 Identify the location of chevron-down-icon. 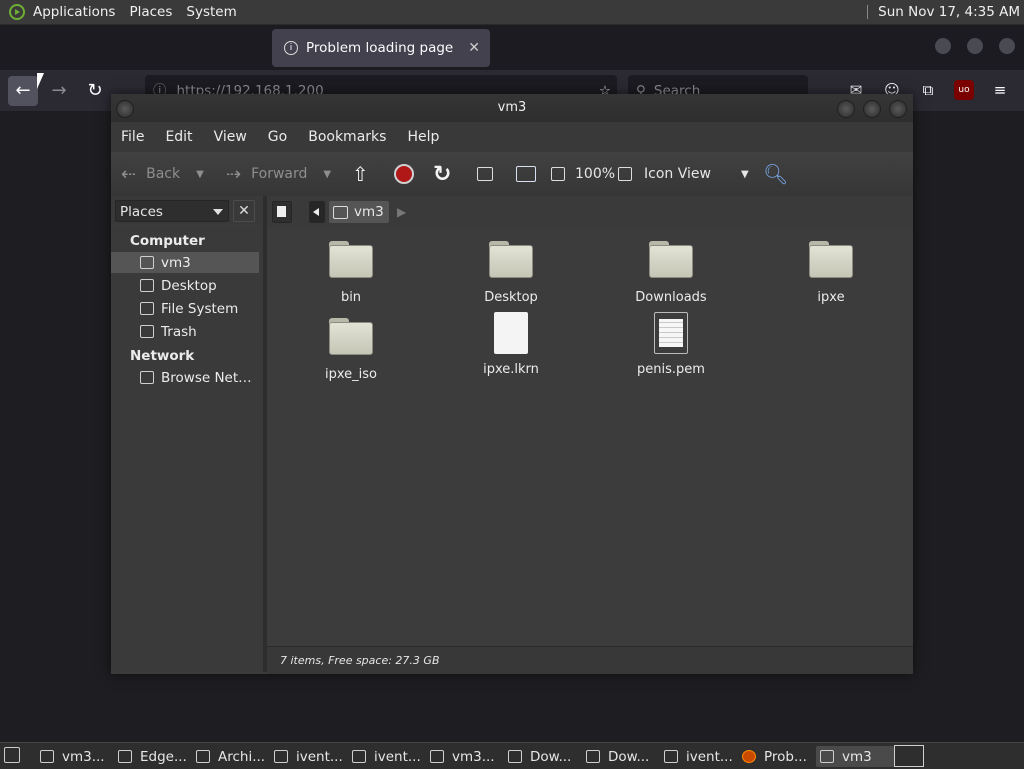
(218, 212).